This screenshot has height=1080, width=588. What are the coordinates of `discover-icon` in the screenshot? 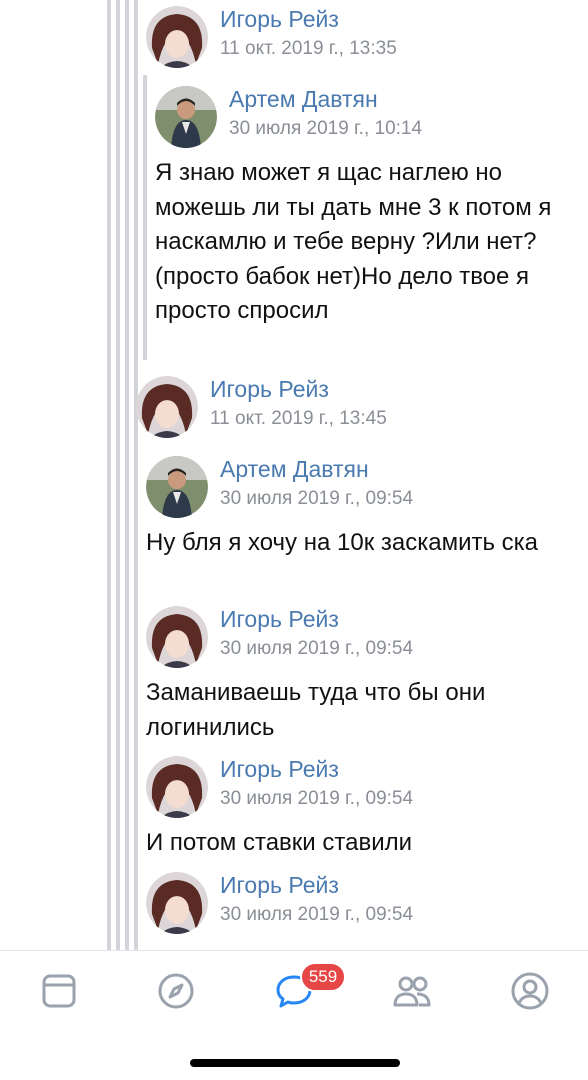 It's located at (176, 991).